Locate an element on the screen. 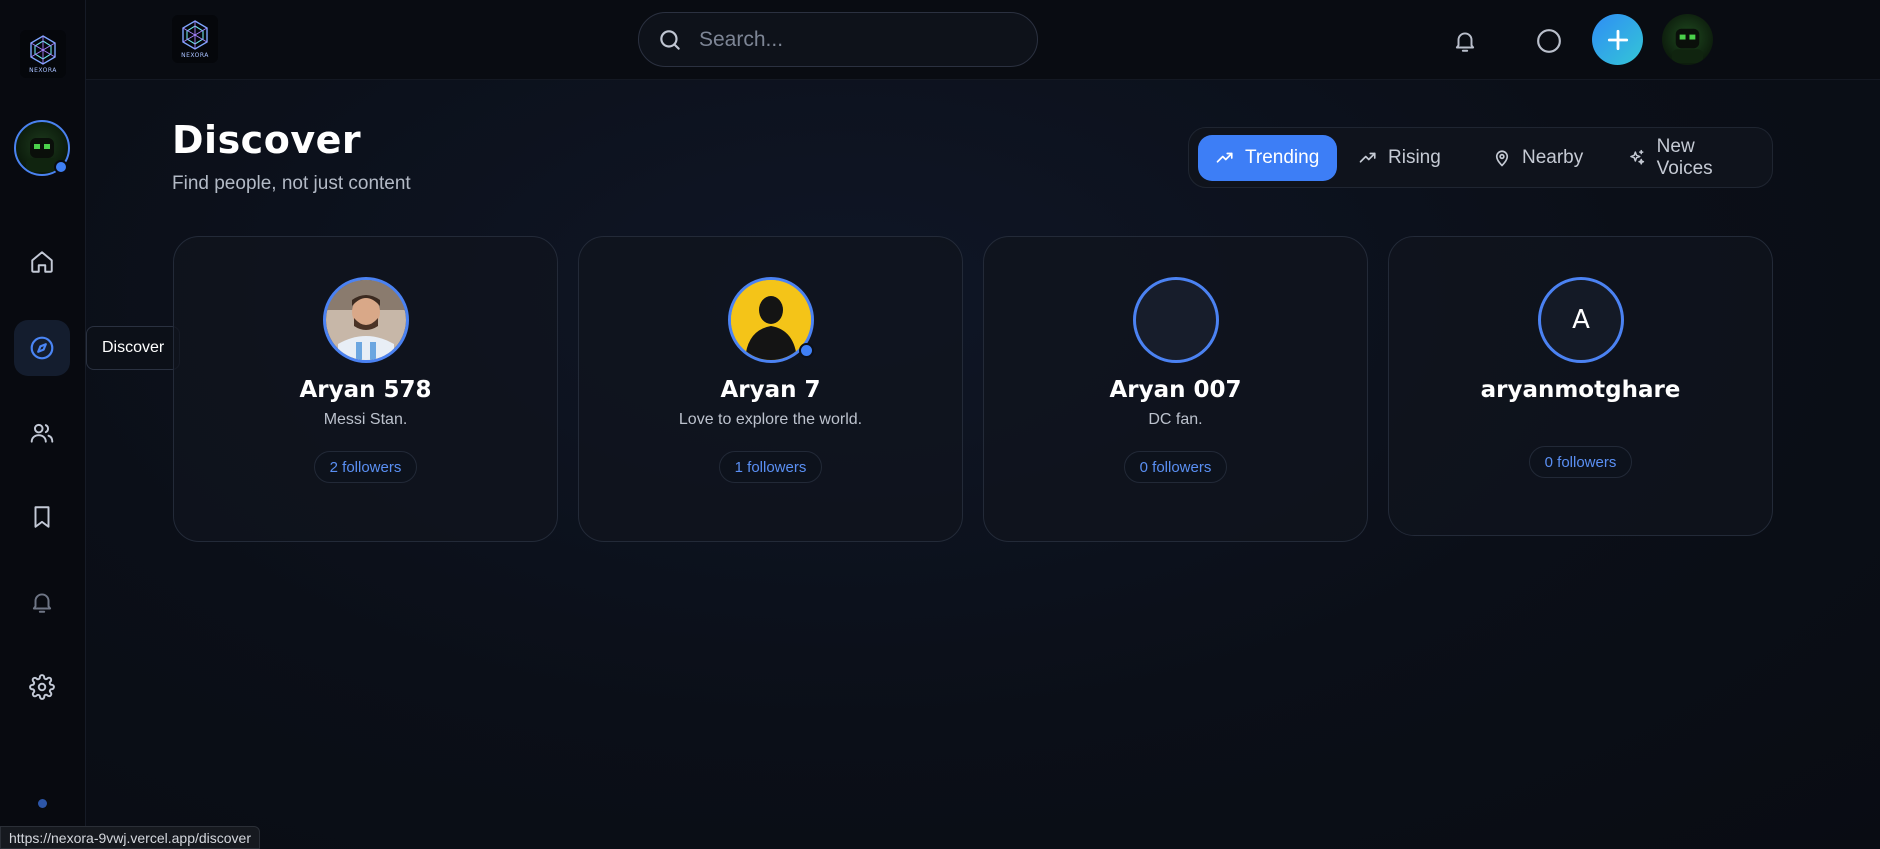 The image size is (1880, 849). user-bio: DC fan. is located at coordinates (1175, 419).